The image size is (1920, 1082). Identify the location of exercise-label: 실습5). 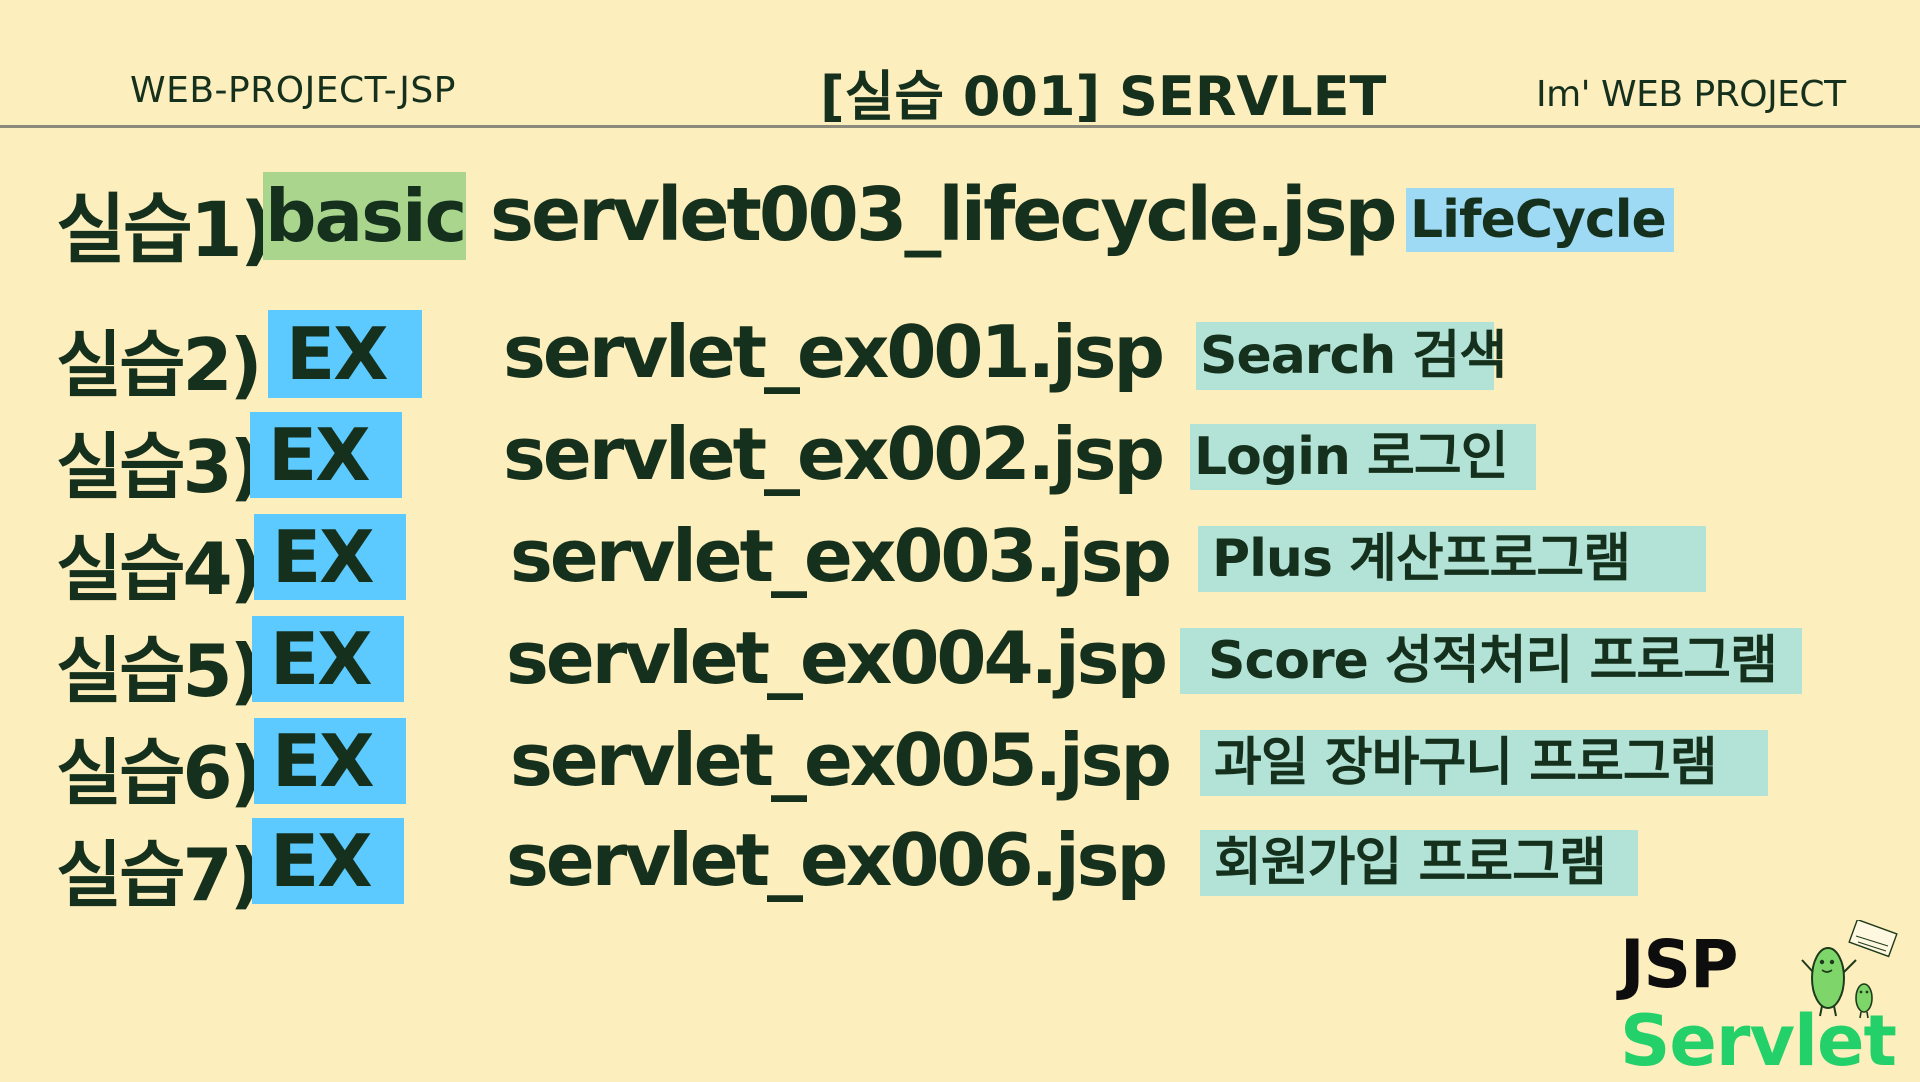
(159, 671).